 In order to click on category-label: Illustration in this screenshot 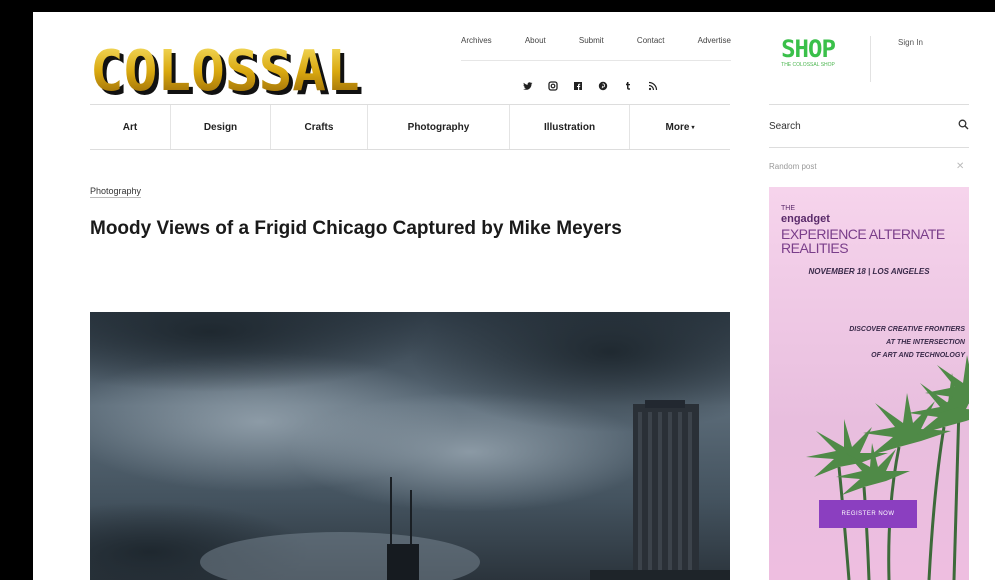, I will do `click(569, 127)`.